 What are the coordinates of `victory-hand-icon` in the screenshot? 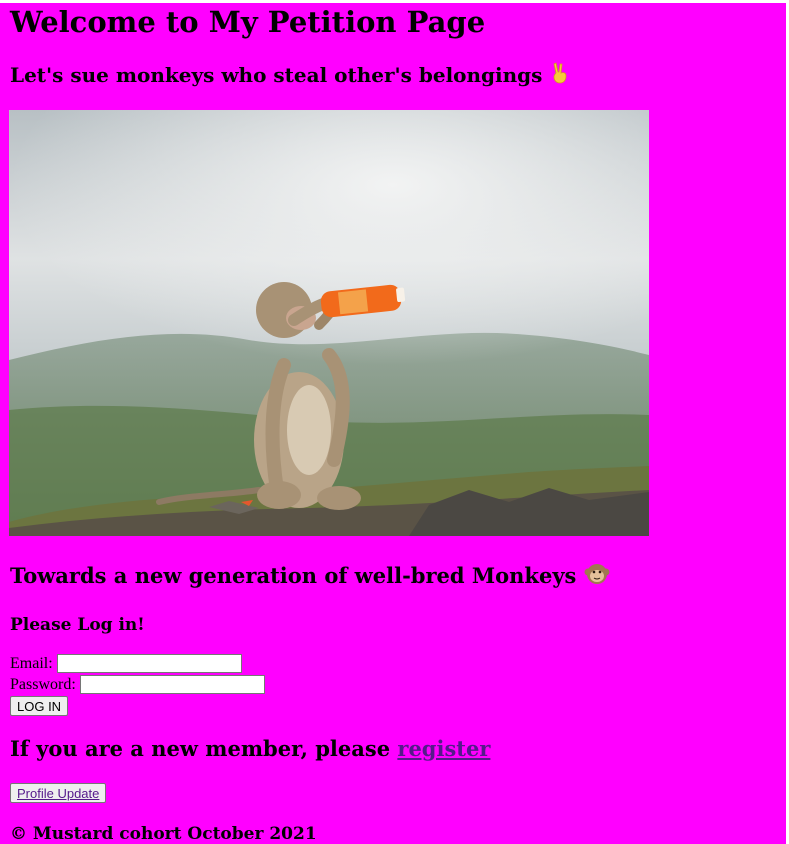 It's located at (561, 76).